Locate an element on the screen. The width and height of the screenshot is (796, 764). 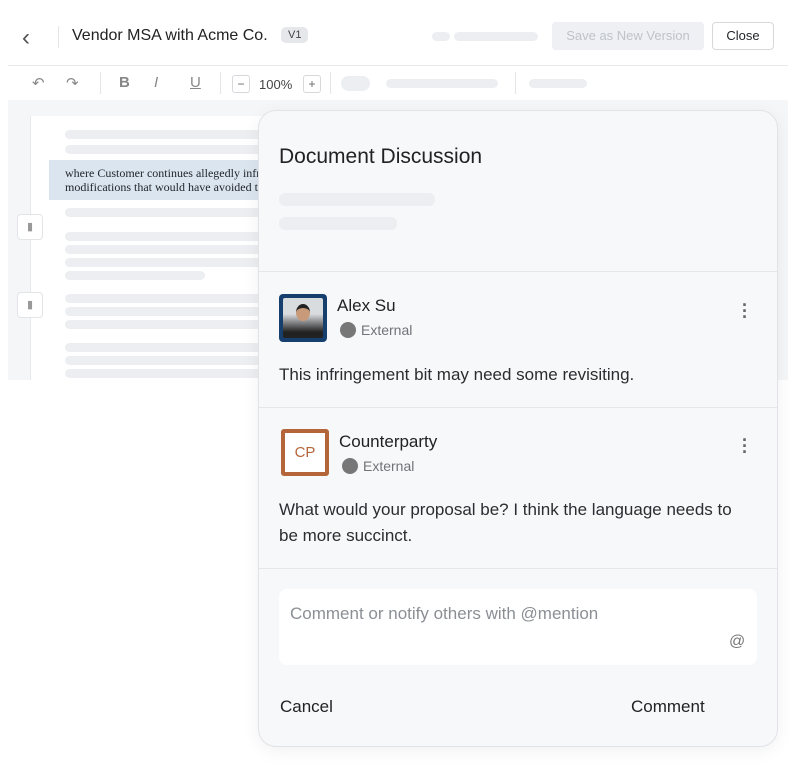
back-chevron-icon: ‹ is located at coordinates (26, 38).